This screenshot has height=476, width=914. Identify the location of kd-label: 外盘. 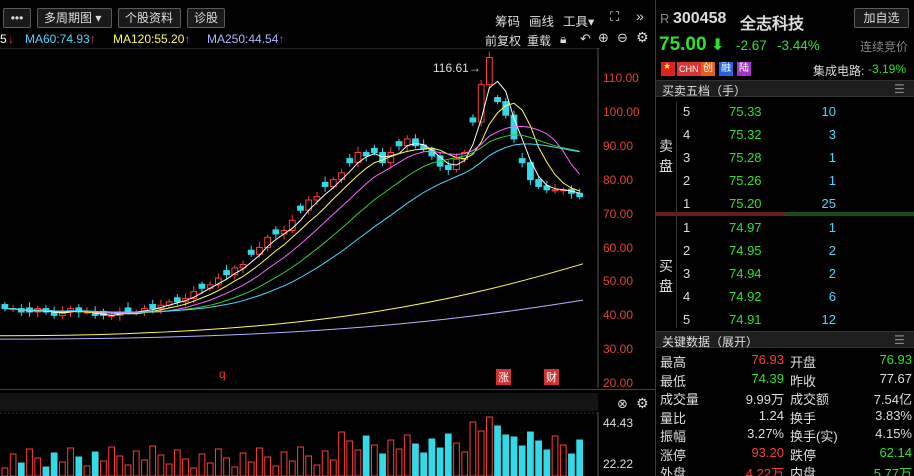
(673, 471).